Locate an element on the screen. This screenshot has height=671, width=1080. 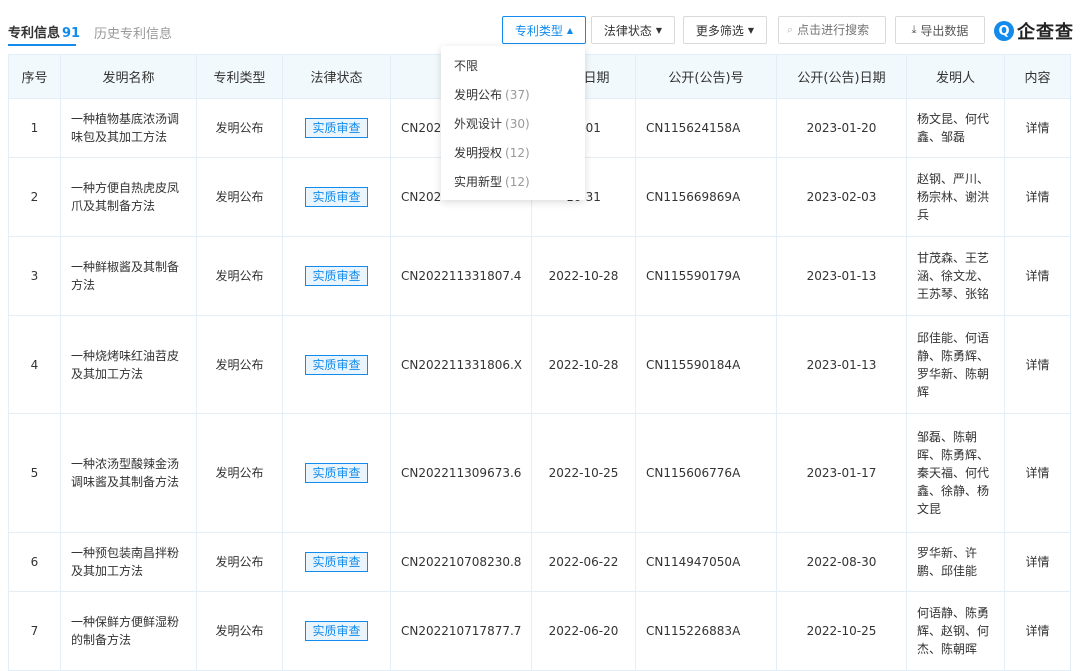
row-no: 3 is located at coordinates (34, 276).